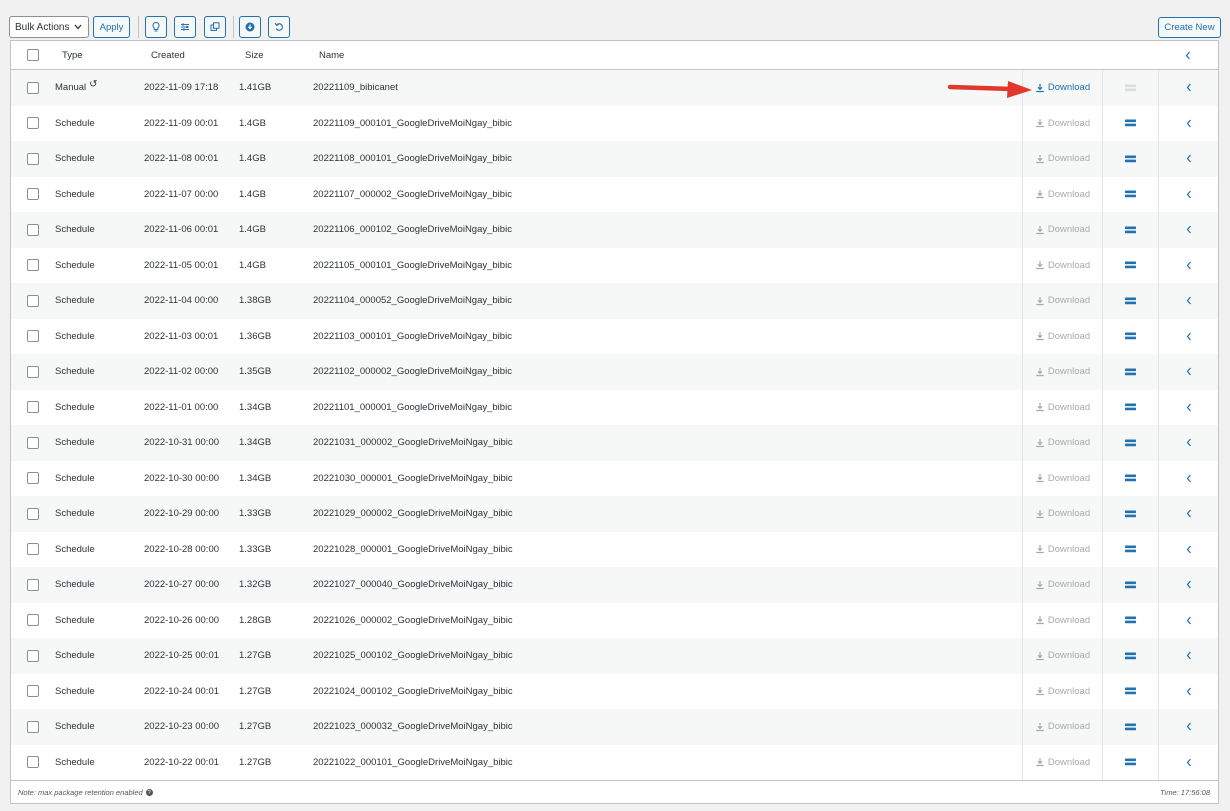  I want to click on lightbulb-button, so click(156, 27).